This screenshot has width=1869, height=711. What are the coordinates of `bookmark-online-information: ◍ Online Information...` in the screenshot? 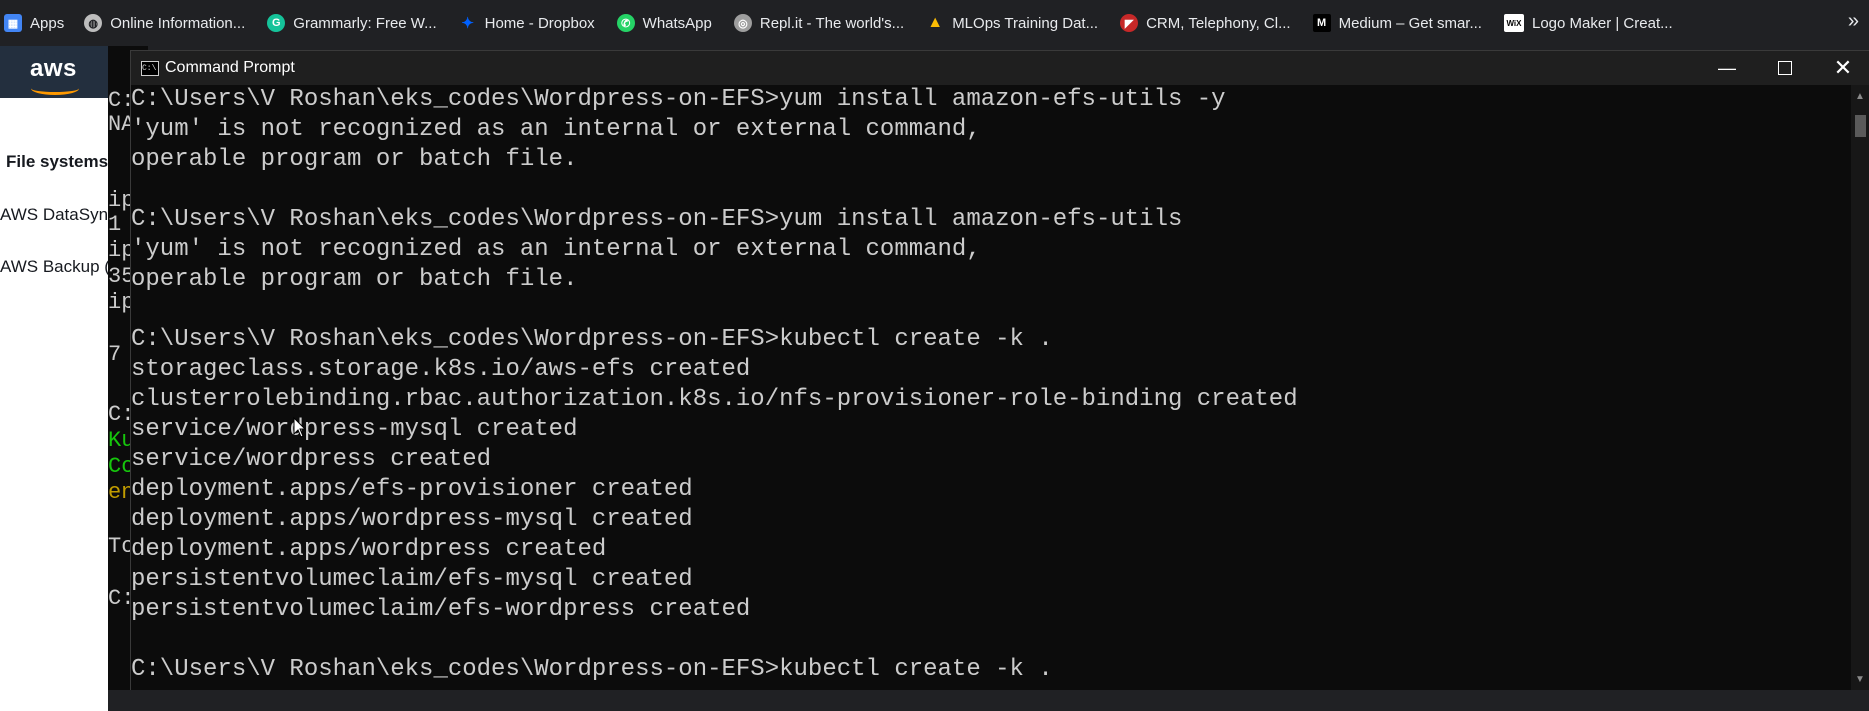 It's located at (164, 23).